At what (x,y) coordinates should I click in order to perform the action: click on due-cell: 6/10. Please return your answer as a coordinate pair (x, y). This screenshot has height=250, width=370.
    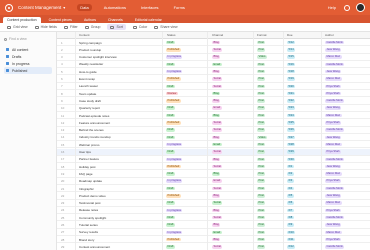
    Looking at the image, I should click on (303, 232).